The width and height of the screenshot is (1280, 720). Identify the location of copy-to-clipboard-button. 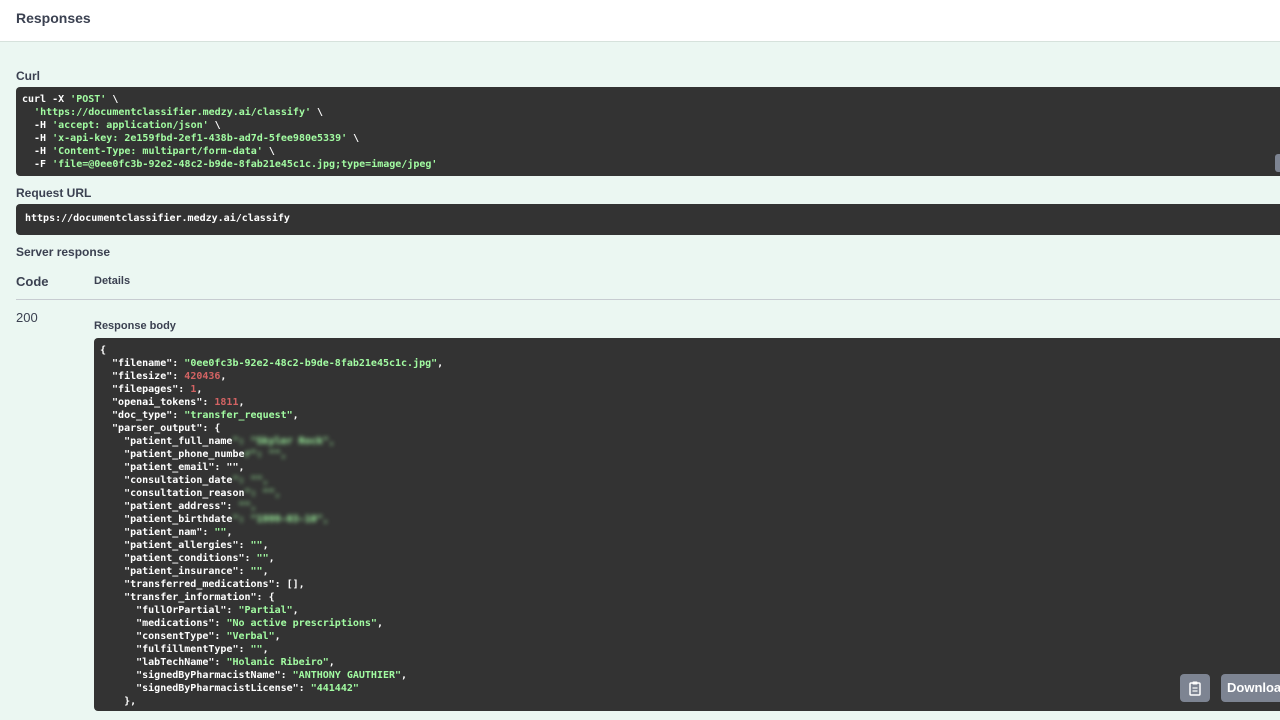
(1195, 688).